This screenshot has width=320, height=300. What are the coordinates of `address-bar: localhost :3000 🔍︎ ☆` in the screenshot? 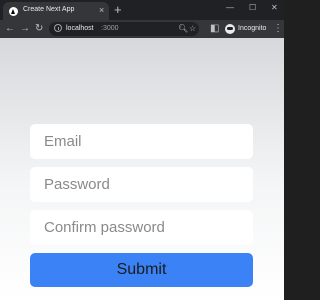 It's located at (124, 29).